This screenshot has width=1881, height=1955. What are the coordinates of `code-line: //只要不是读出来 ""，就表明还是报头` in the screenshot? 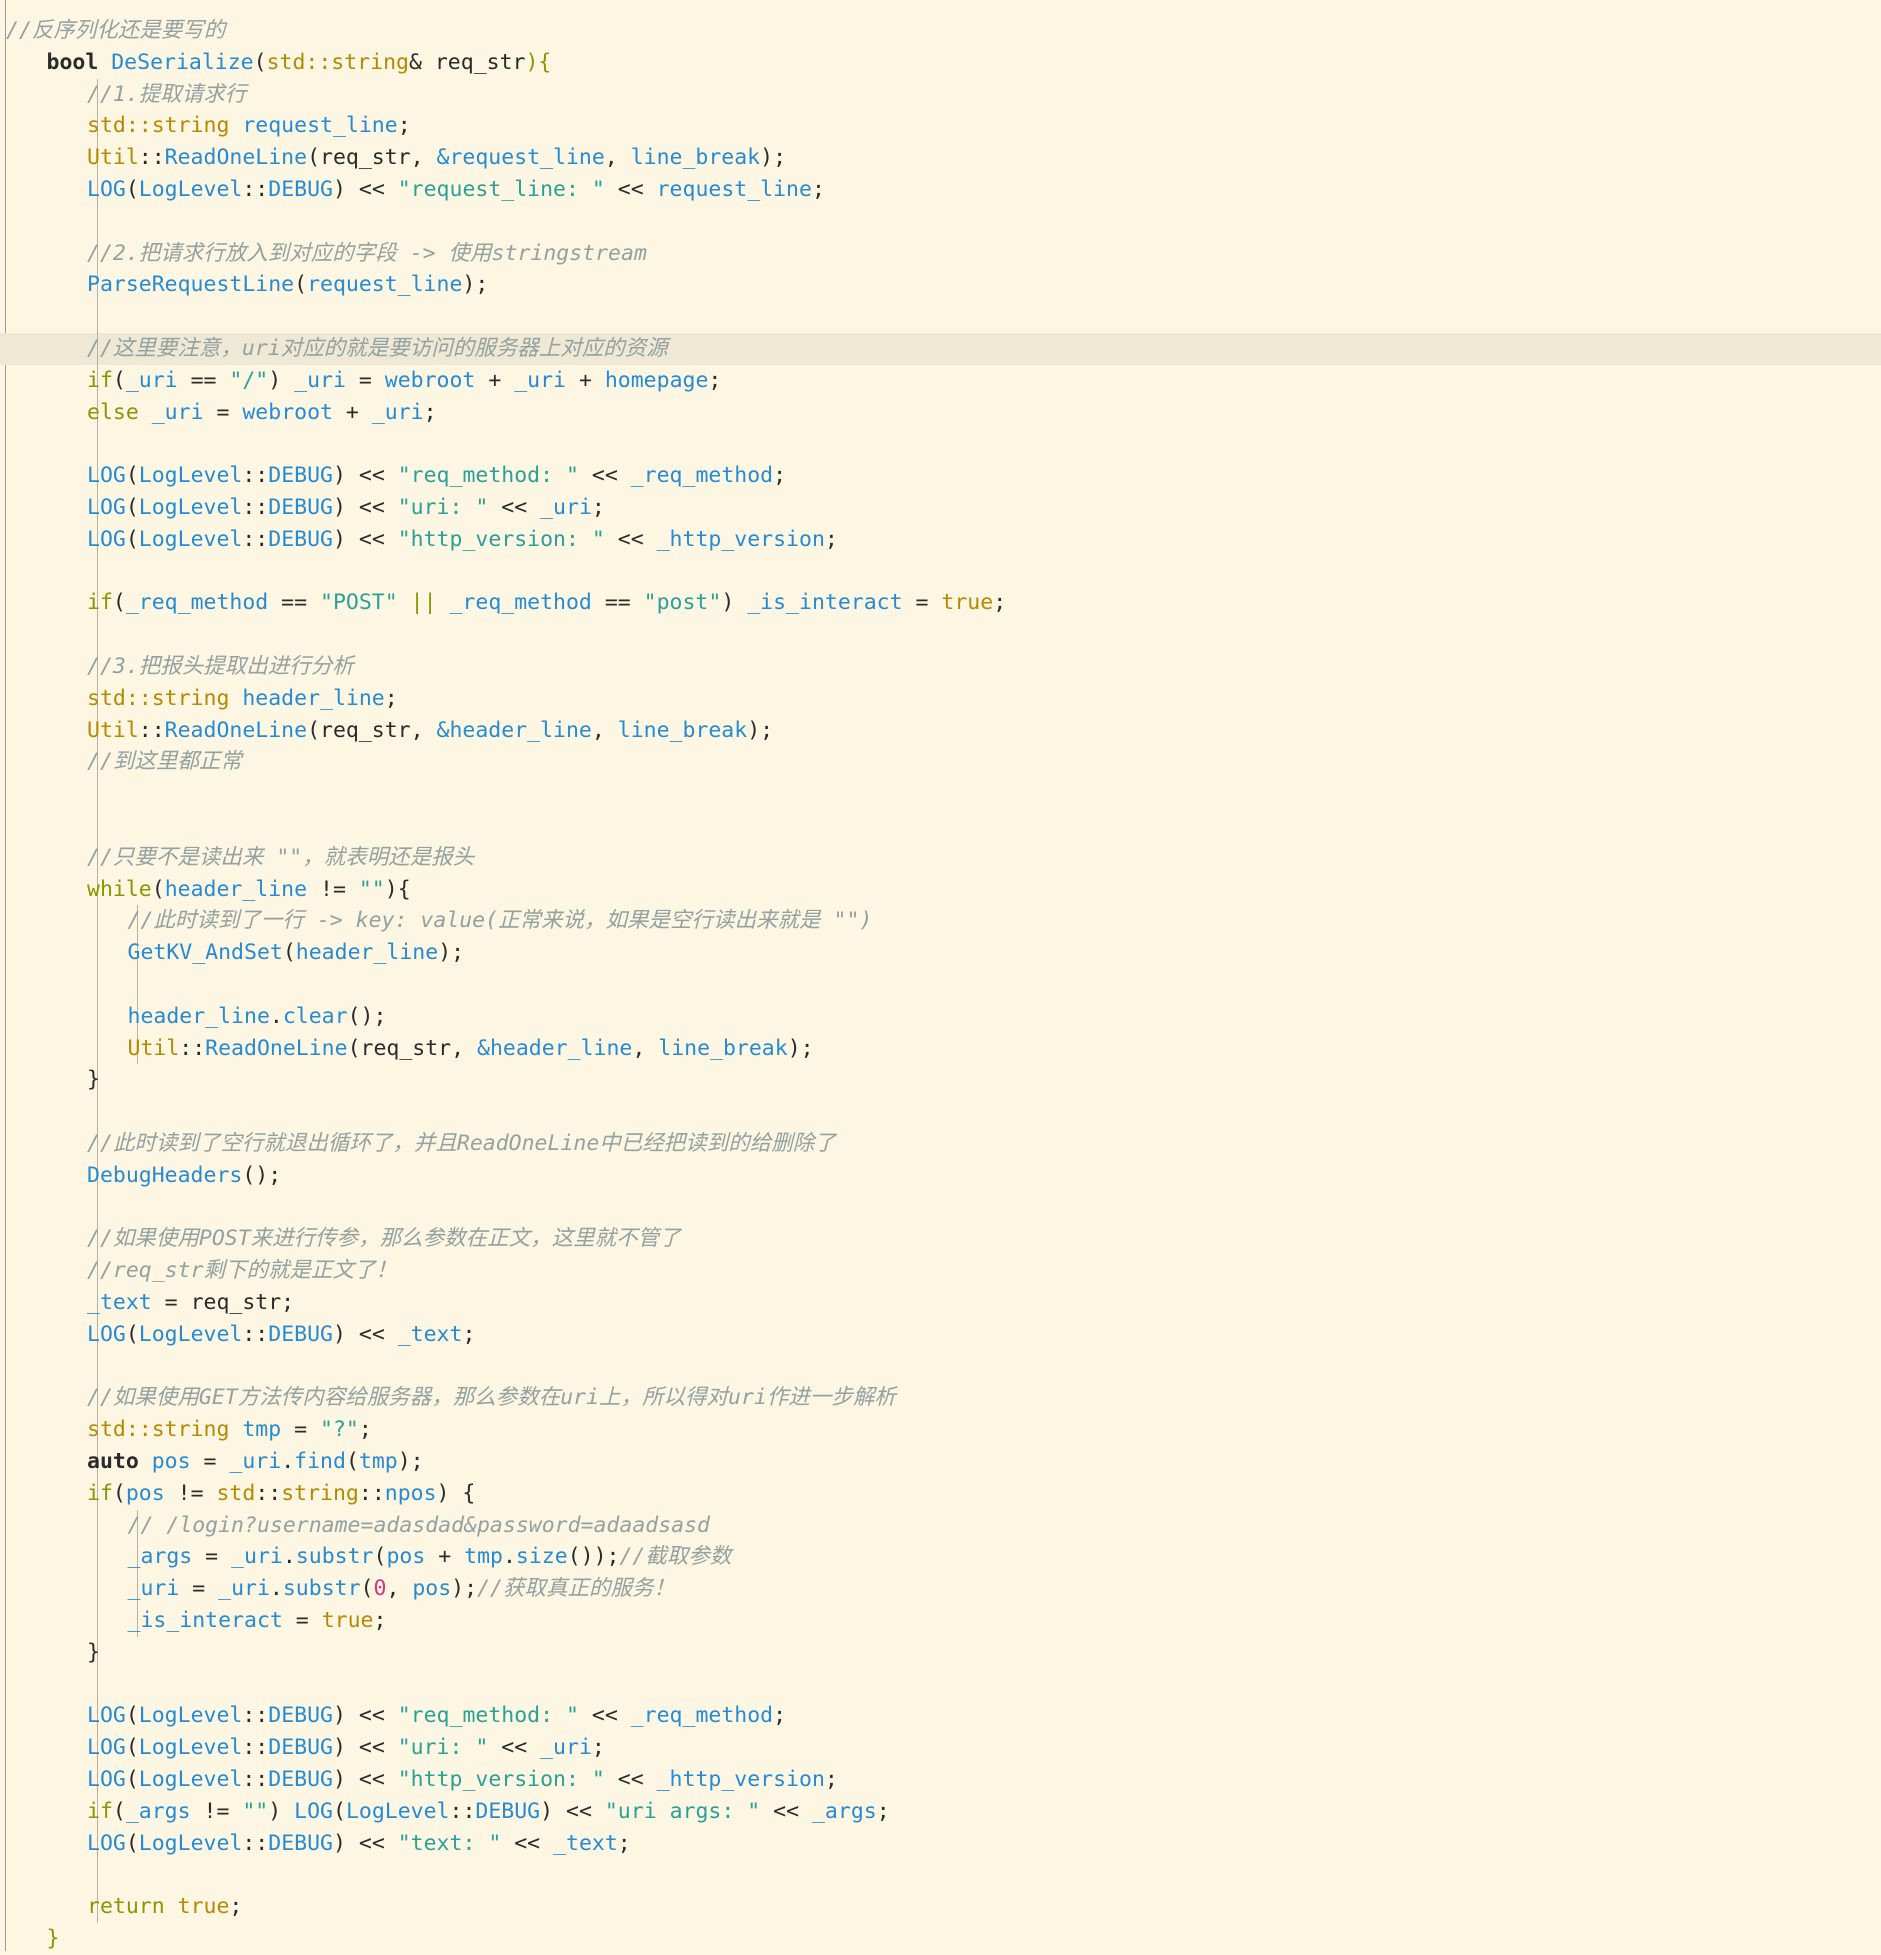 It's located at (940, 857).